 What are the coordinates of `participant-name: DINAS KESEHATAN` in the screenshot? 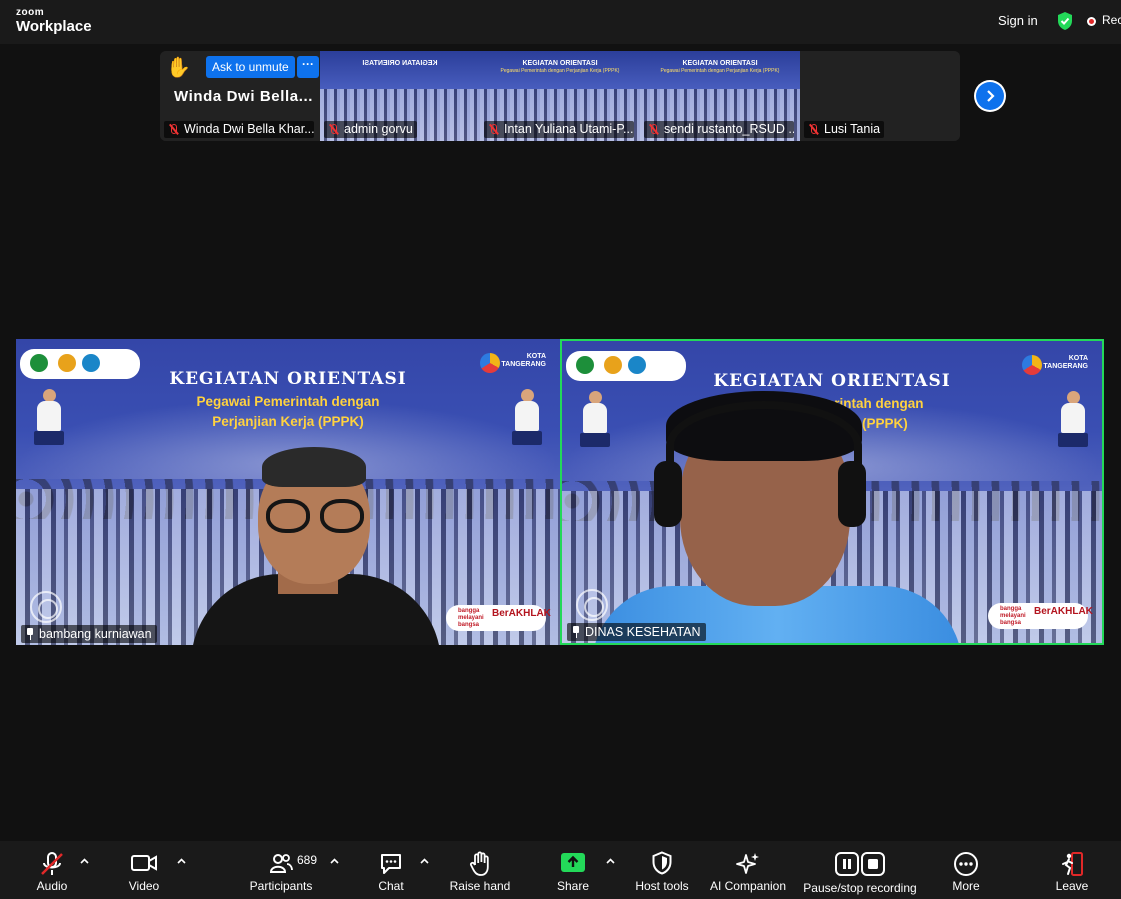 It's located at (643, 632).